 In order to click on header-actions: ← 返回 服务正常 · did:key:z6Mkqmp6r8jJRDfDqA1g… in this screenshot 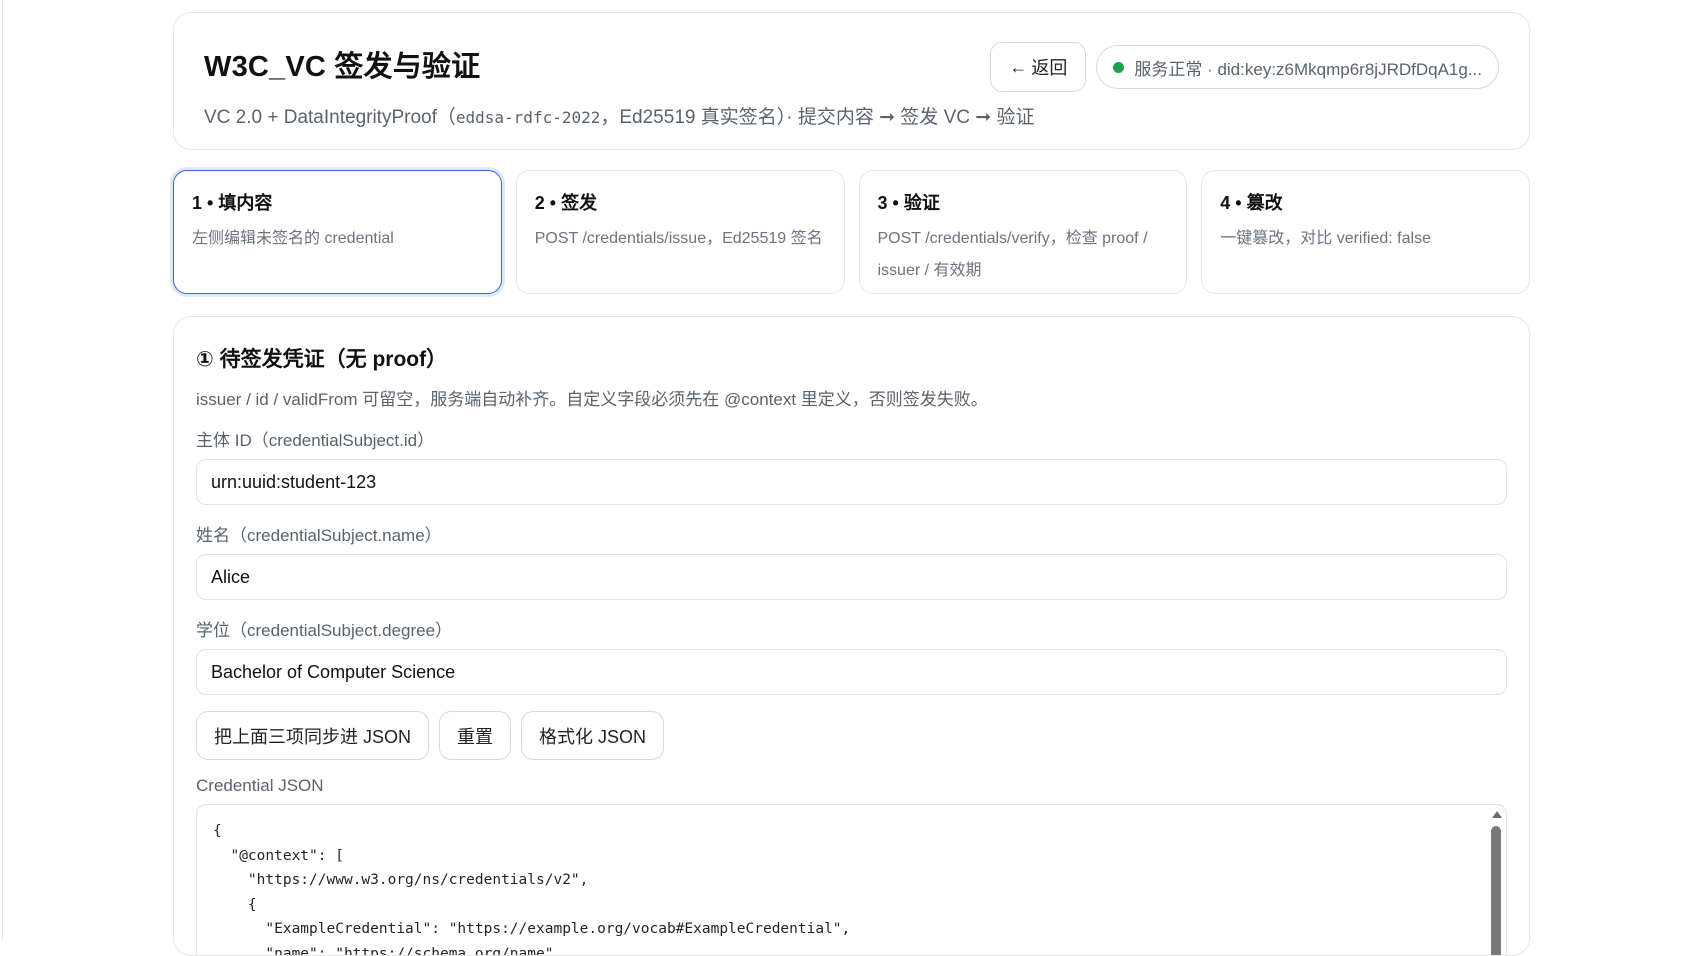, I will do `click(1244, 67)`.